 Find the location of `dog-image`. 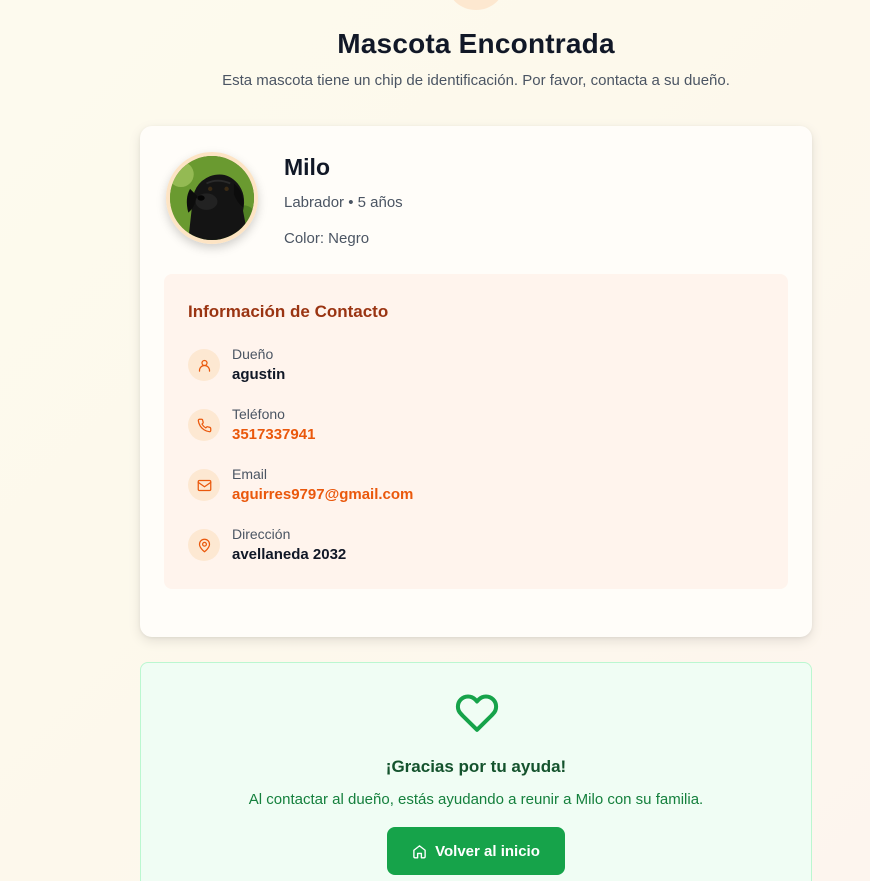

dog-image is located at coordinates (212, 198).